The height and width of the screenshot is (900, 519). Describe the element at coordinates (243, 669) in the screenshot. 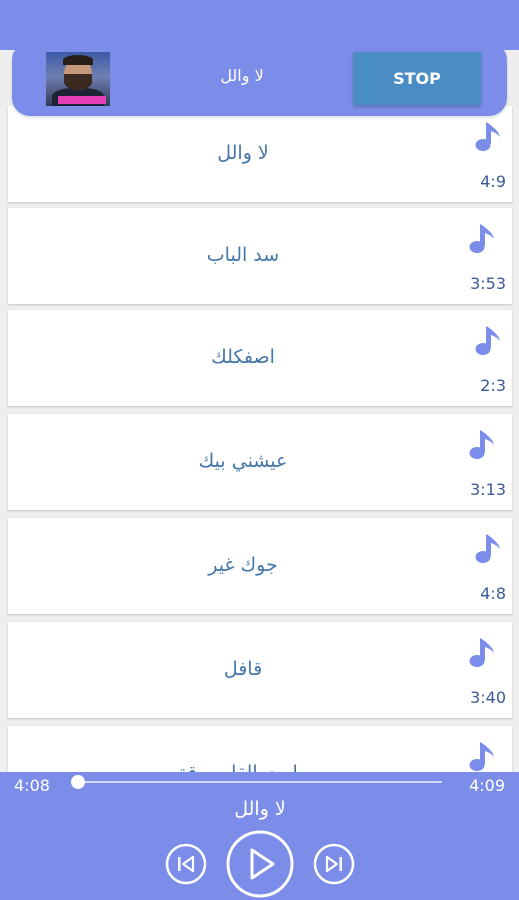

I see `song-title: قافل` at that location.